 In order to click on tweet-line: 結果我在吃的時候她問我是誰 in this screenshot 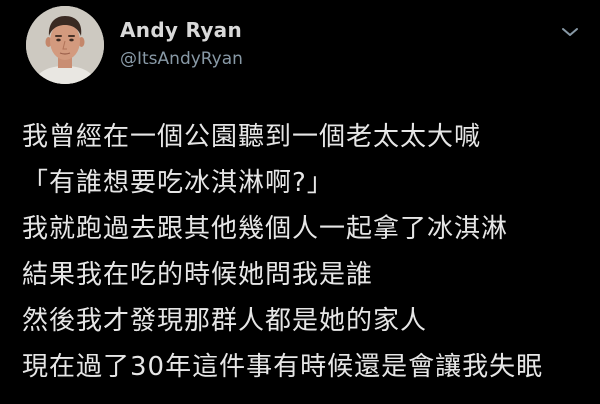, I will do `click(198, 275)`.